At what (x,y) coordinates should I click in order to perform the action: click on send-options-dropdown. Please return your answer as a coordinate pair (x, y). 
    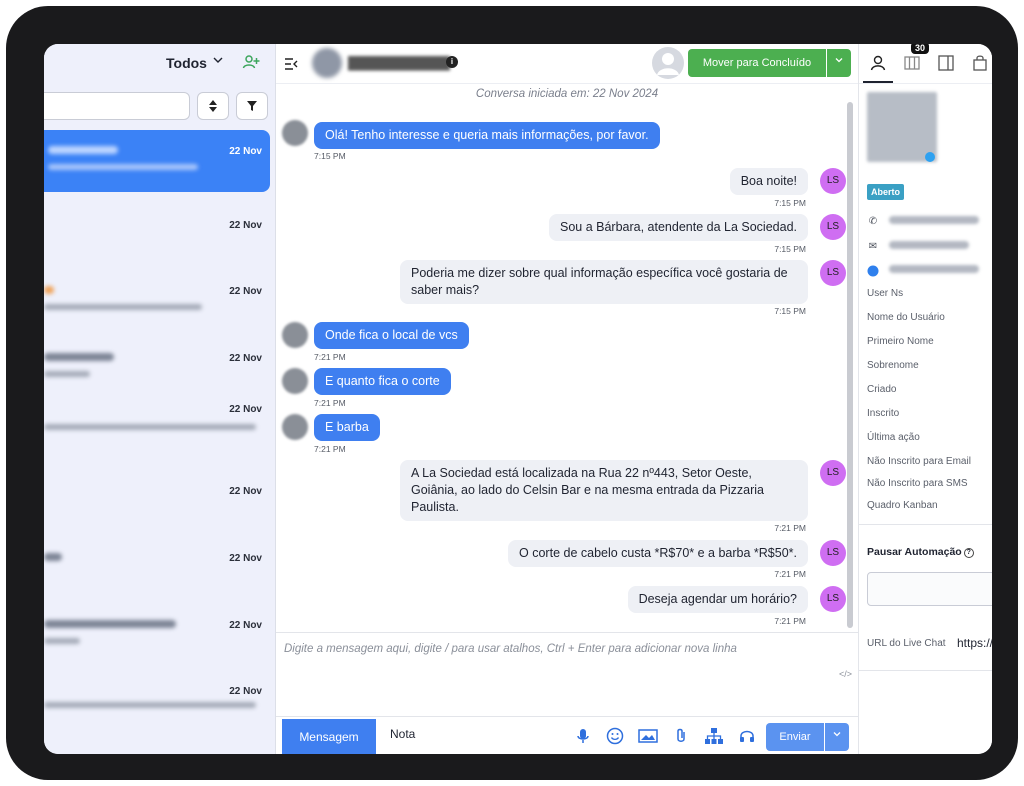
    Looking at the image, I should click on (837, 737).